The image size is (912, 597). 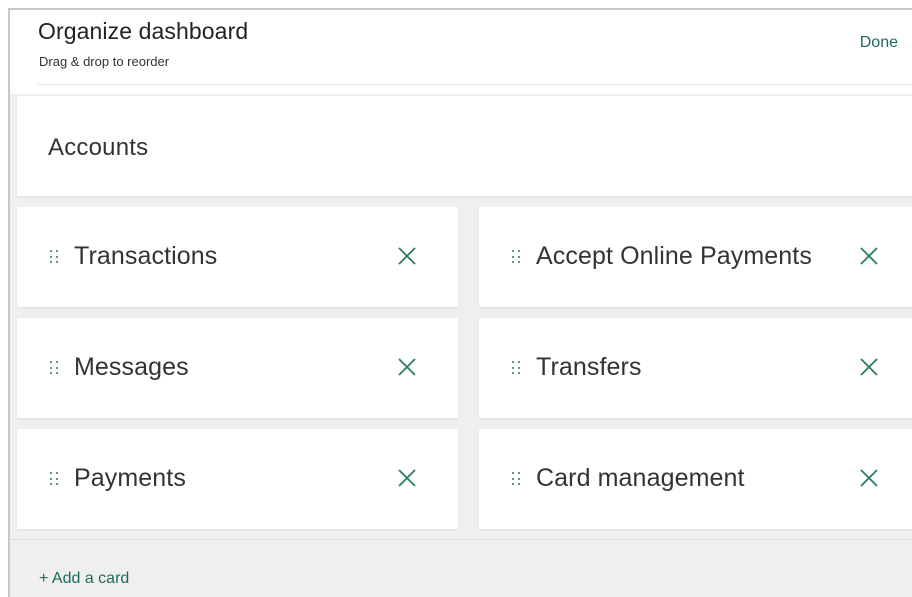 What do you see at coordinates (104, 61) in the screenshot?
I see `page-subtitle: Drag & drop to reorder` at bounding box center [104, 61].